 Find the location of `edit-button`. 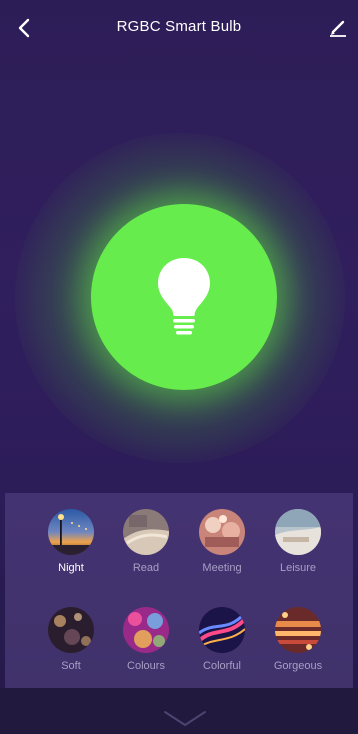

edit-button is located at coordinates (338, 28).